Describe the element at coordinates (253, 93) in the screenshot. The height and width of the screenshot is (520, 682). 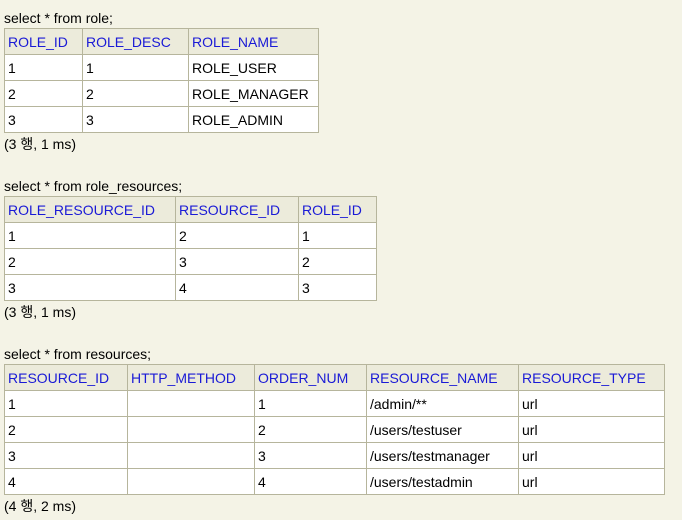
I see `table-cell: ROLE_MANAGER` at that location.